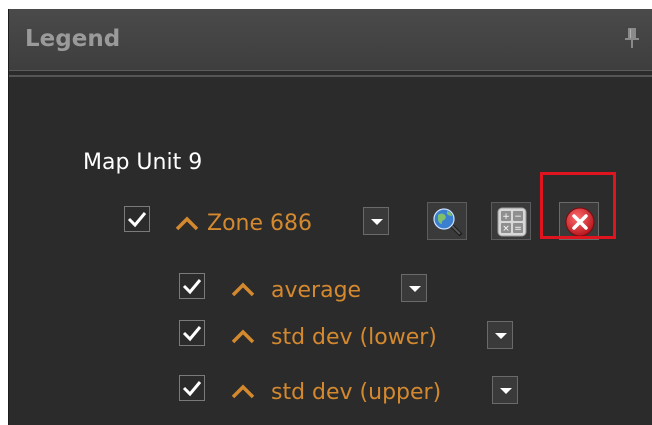 The image size is (652, 425). I want to click on std-dev-upper-checkbox, so click(192, 388).